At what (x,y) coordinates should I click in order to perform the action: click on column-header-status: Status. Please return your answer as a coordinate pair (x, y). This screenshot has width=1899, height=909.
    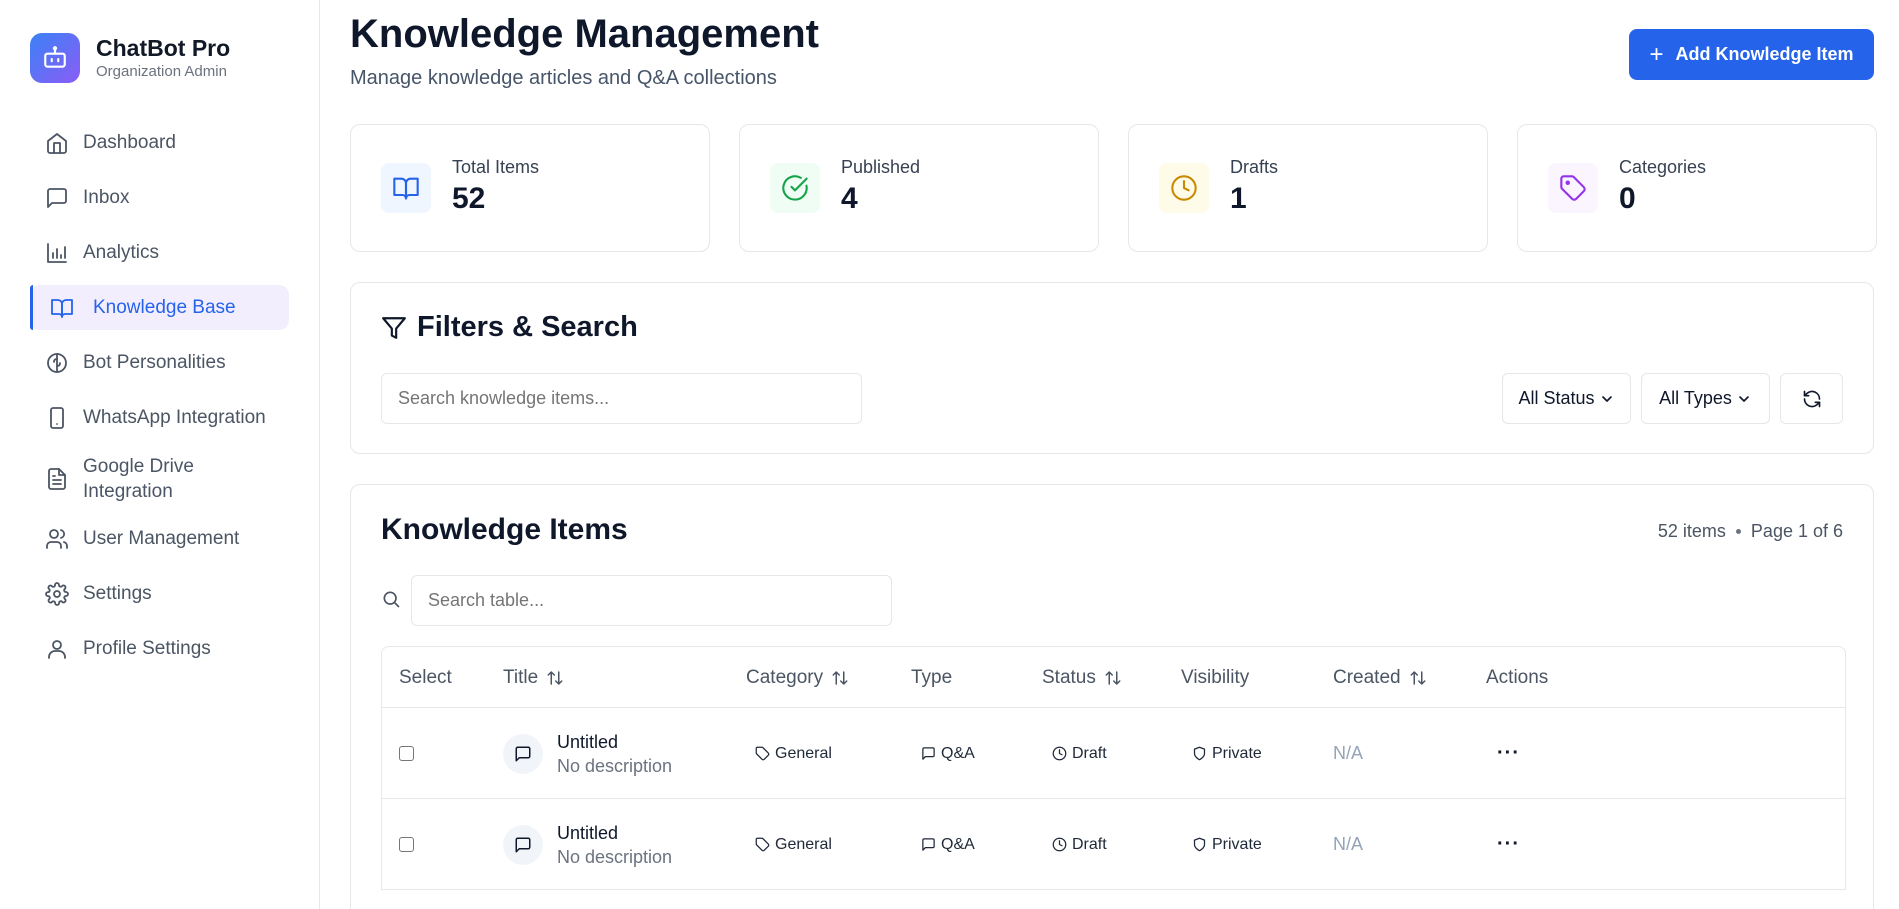
    Looking at the image, I should click on (1082, 677).